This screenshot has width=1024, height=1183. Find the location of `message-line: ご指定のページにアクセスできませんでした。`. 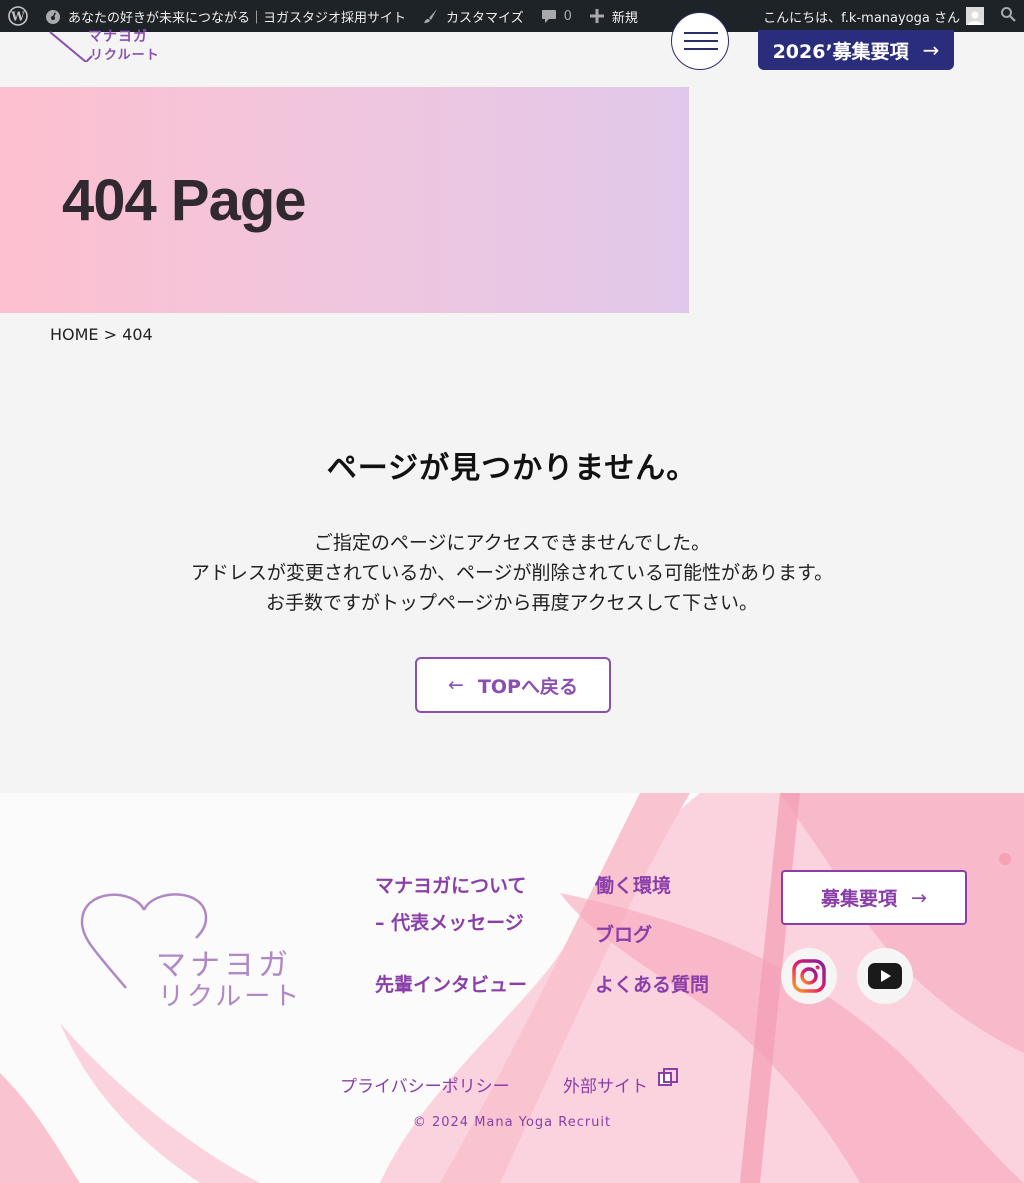

message-line: ご指定のページにアクセスできませんでした。 is located at coordinates (512, 543).